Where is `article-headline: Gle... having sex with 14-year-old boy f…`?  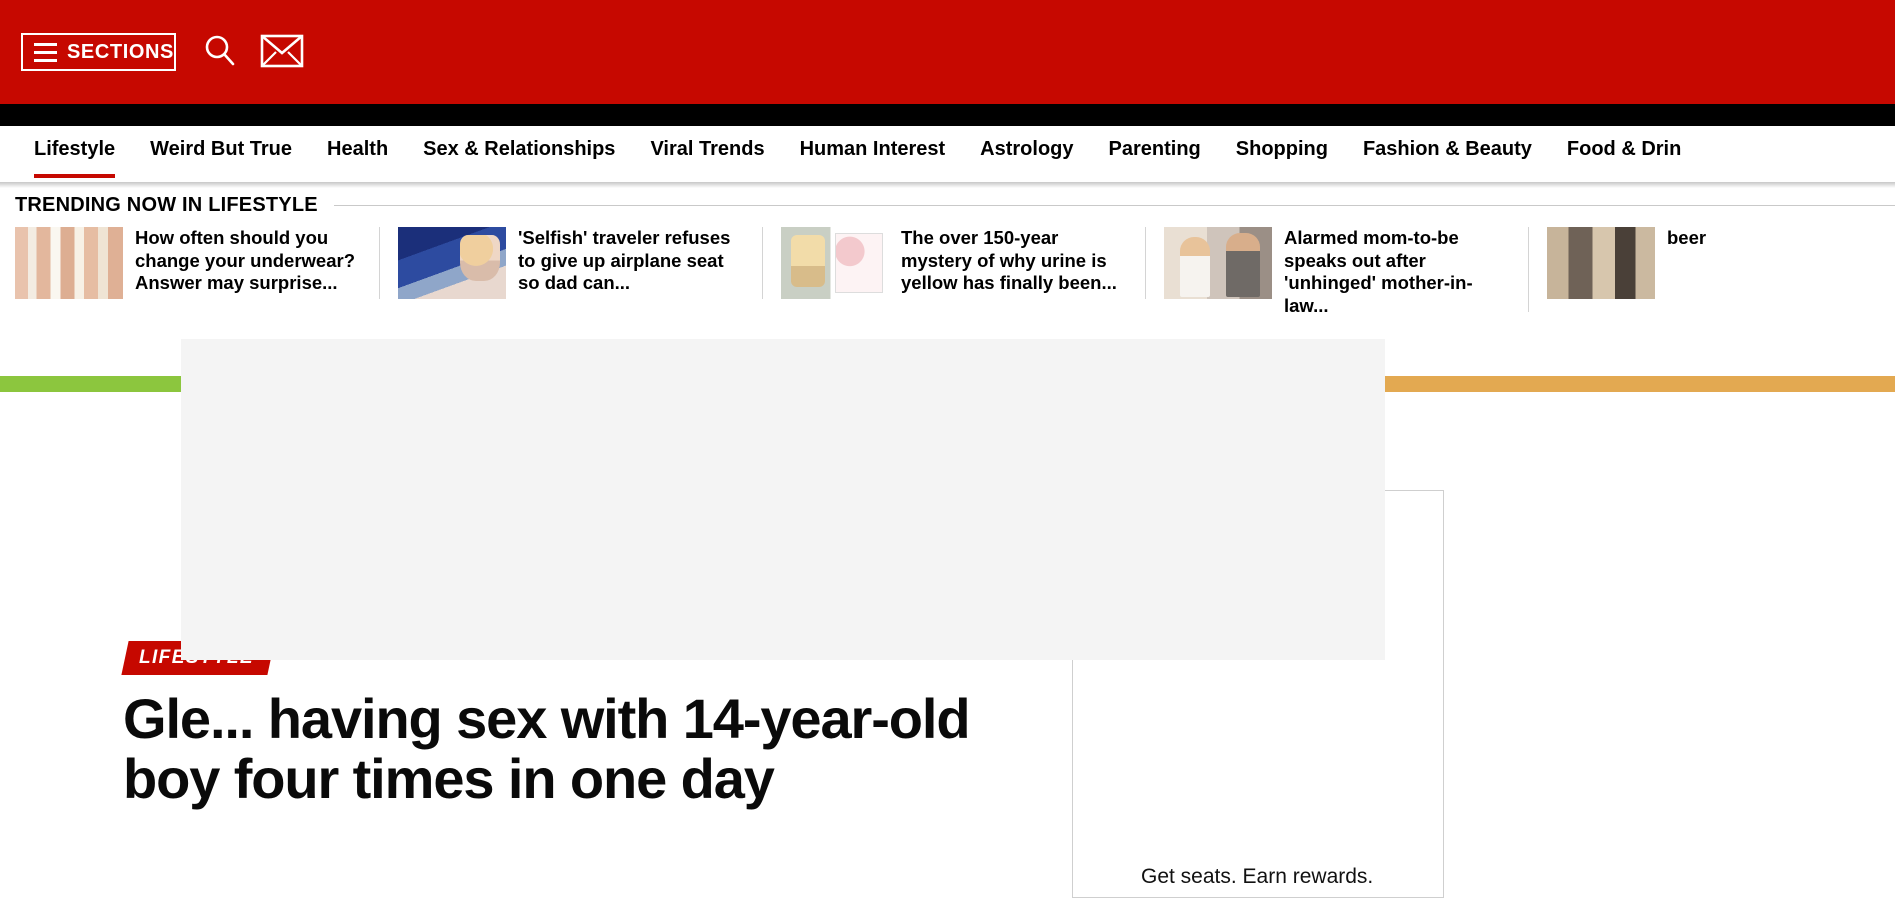
article-headline: Gle... having sex with 14-year-old boy f… is located at coordinates (547, 748).